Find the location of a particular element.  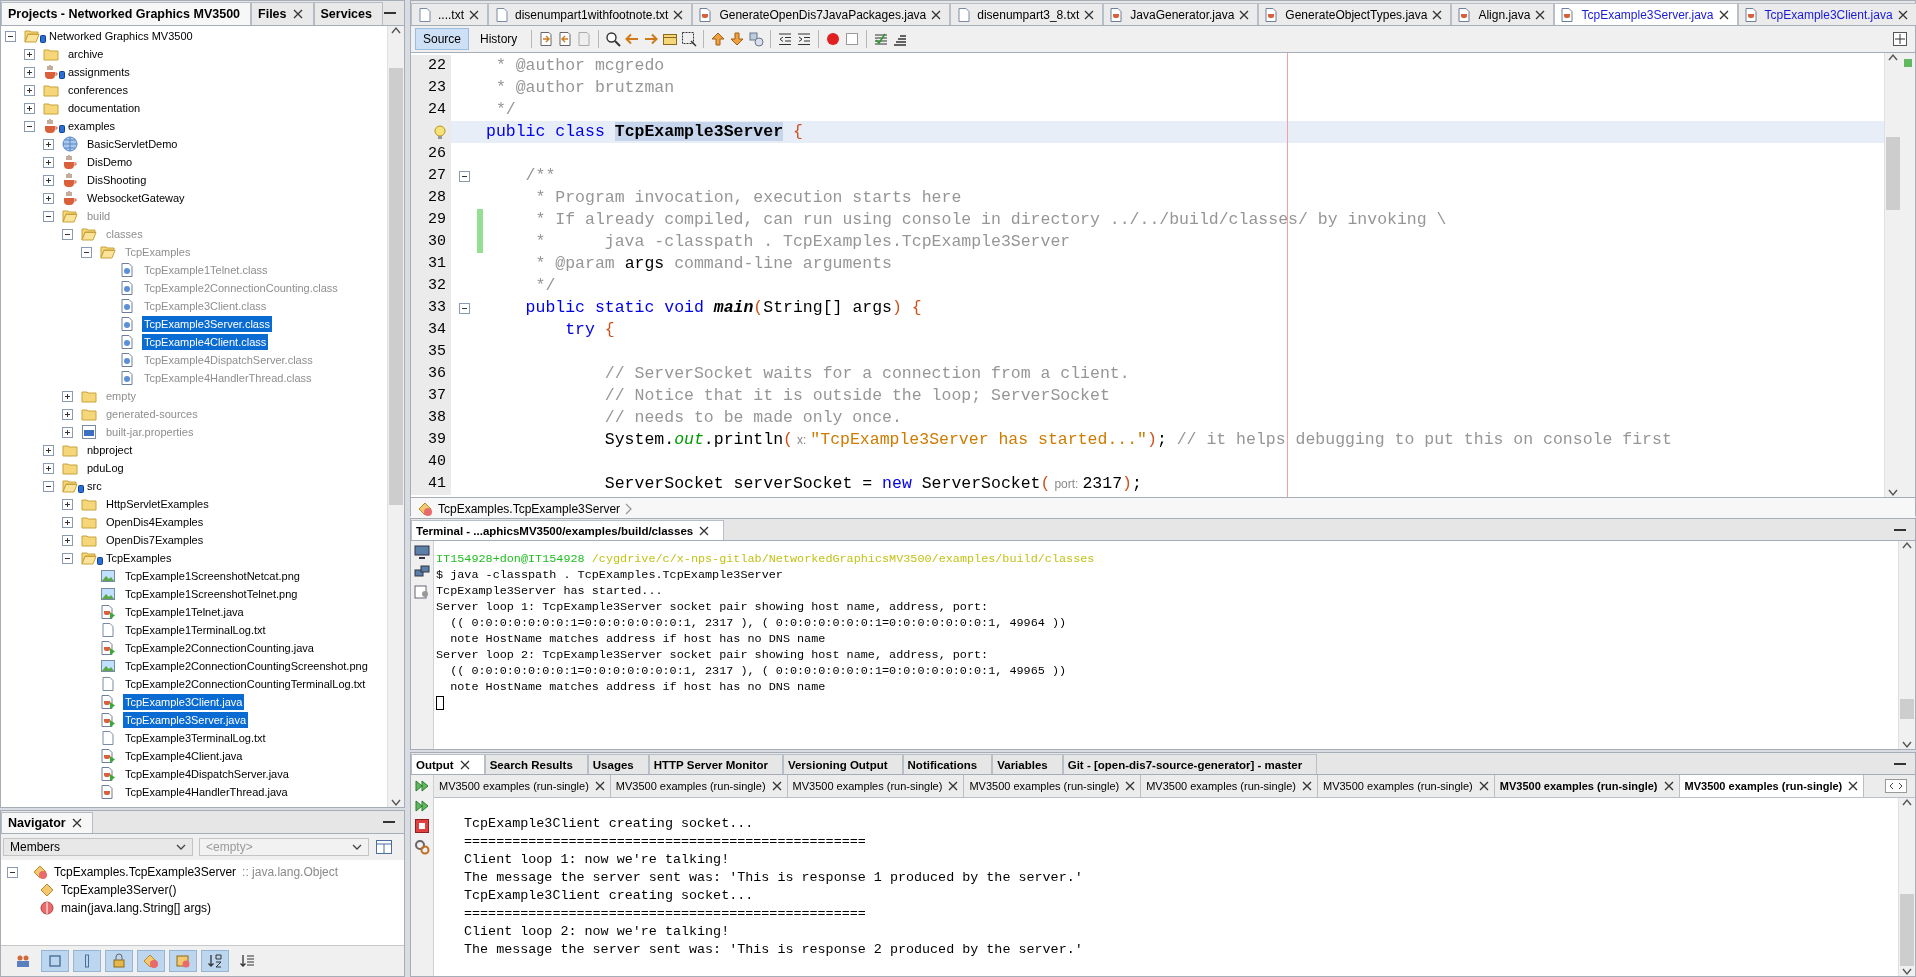

panel-tab: Services is located at coordinates (348, 13).